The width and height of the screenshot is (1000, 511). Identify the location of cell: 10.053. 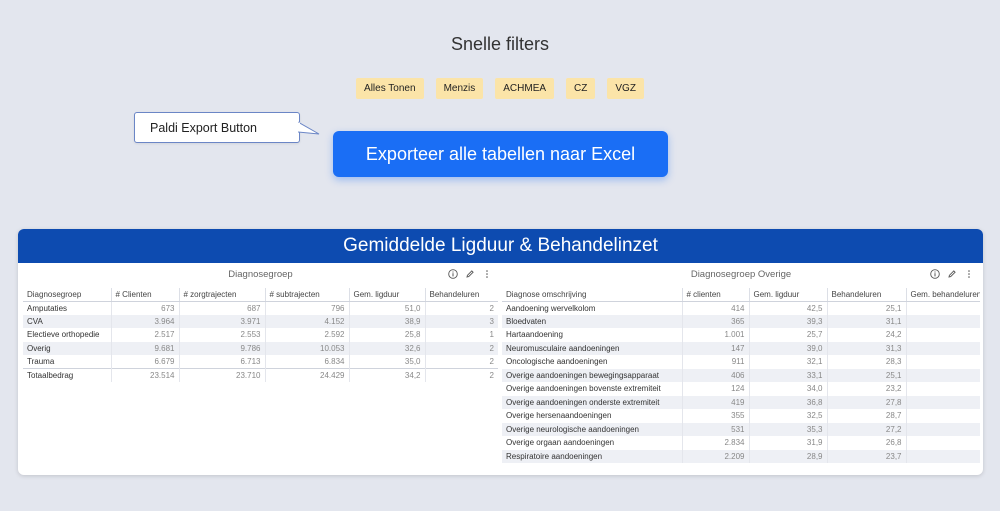
(306, 348).